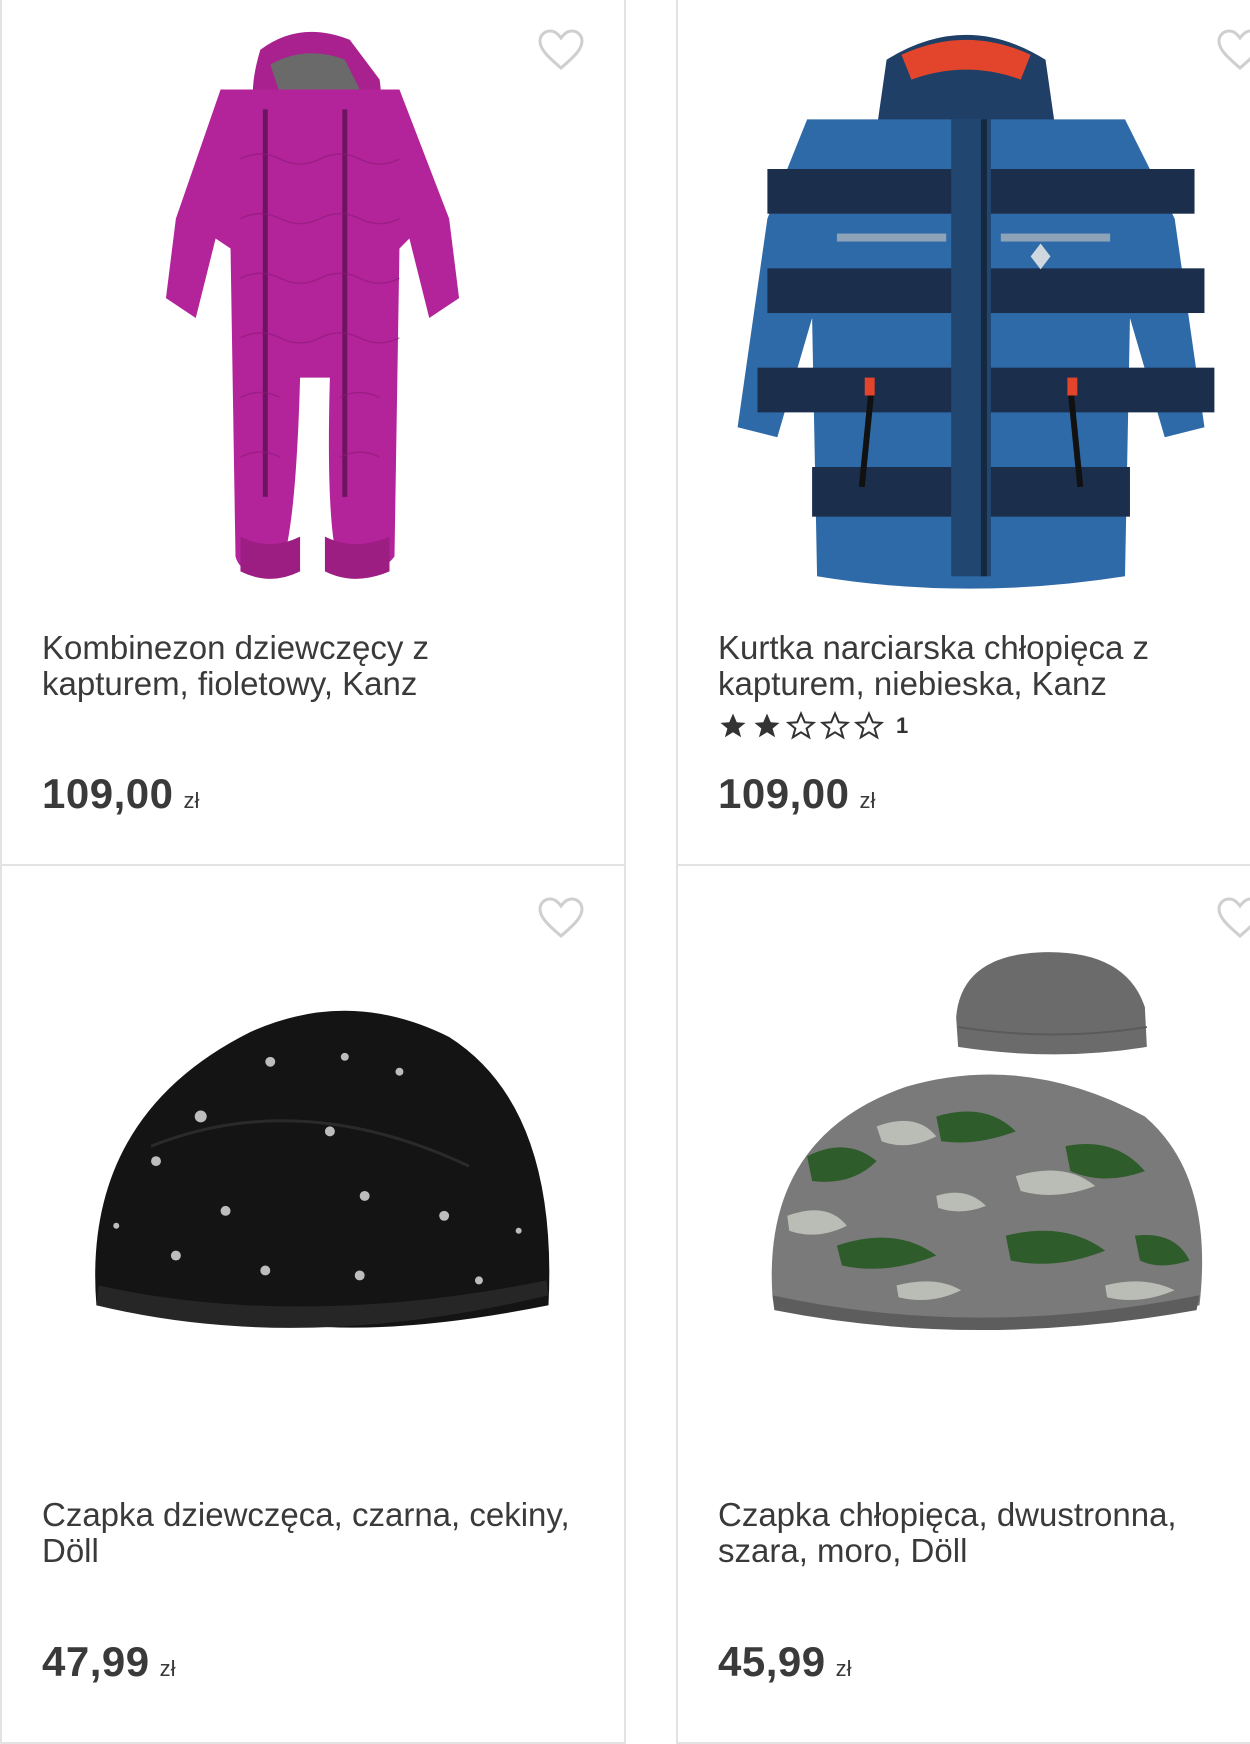  What do you see at coordinates (96, 1661) in the screenshot?
I see `price-amount: 47,99` at bounding box center [96, 1661].